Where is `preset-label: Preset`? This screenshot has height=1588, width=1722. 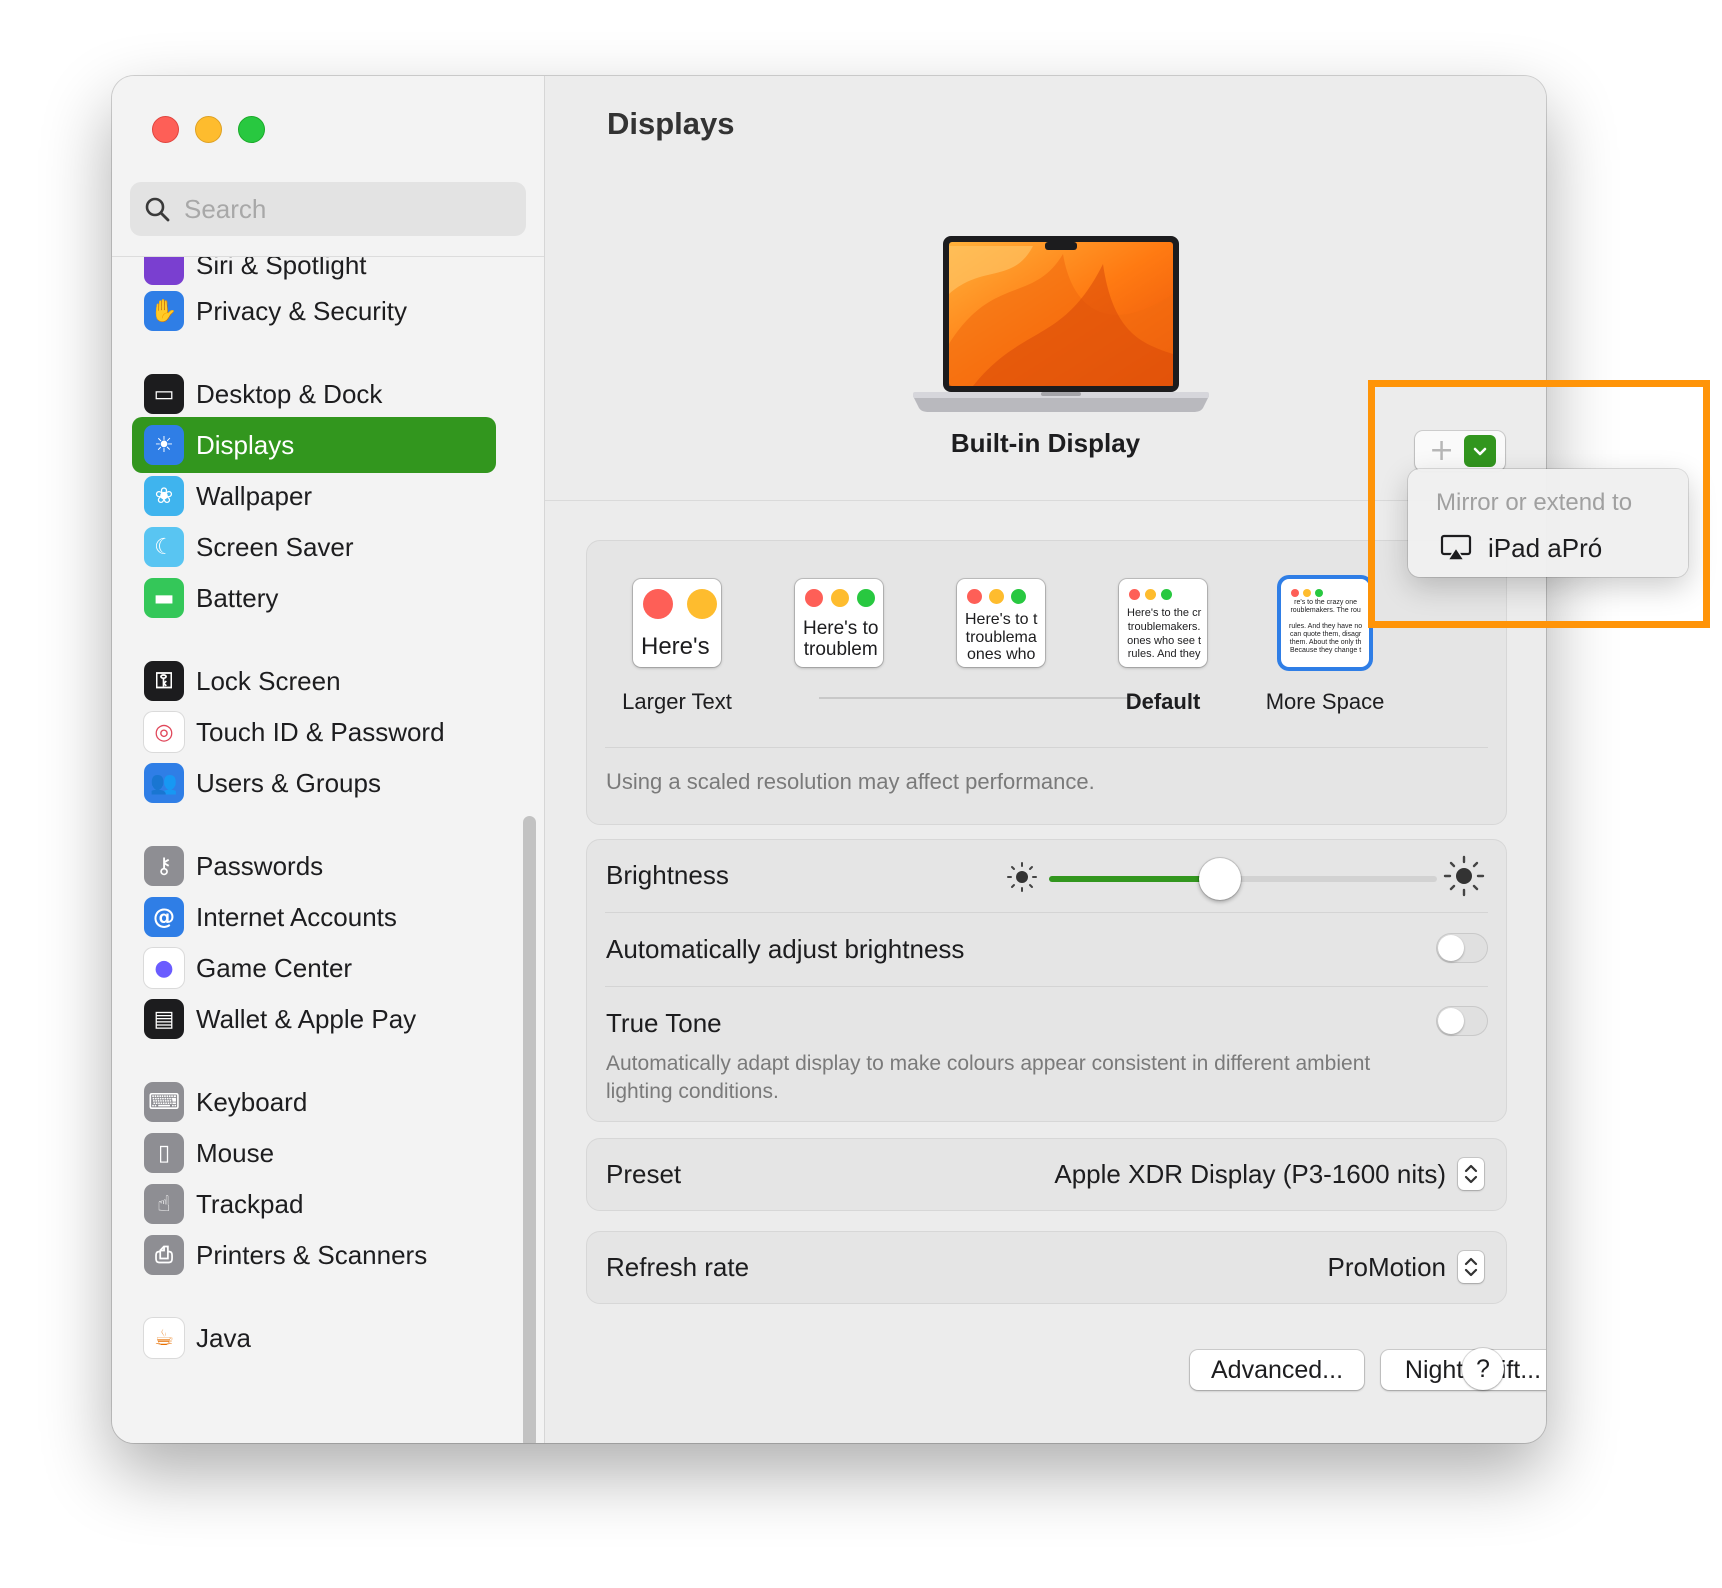
preset-label: Preset is located at coordinates (644, 1174).